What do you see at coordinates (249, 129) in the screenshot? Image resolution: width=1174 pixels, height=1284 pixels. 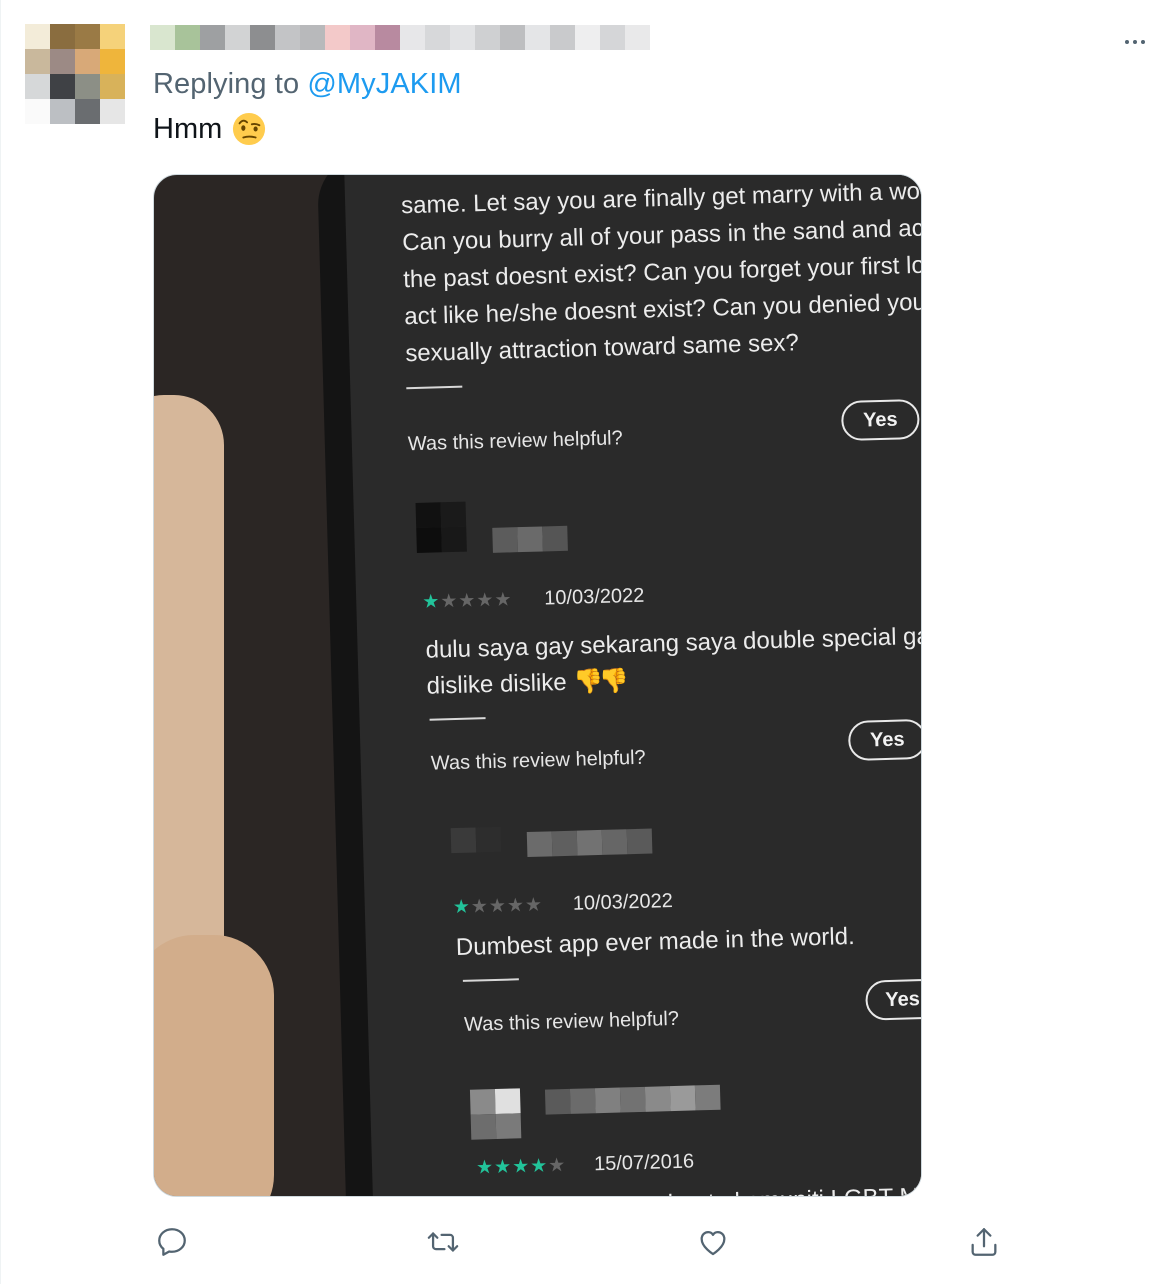 I see `raised-eyebrow-emoji-icon` at bounding box center [249, 129].